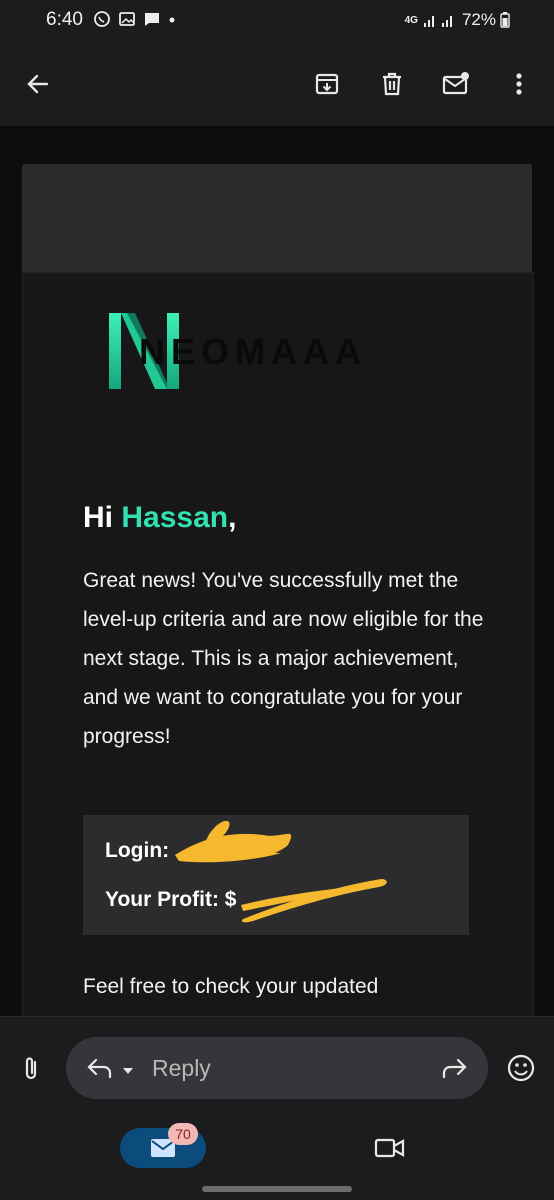 This screenshot has height=1200, width=554. I want to click on battery-icon, so click(505, 20).